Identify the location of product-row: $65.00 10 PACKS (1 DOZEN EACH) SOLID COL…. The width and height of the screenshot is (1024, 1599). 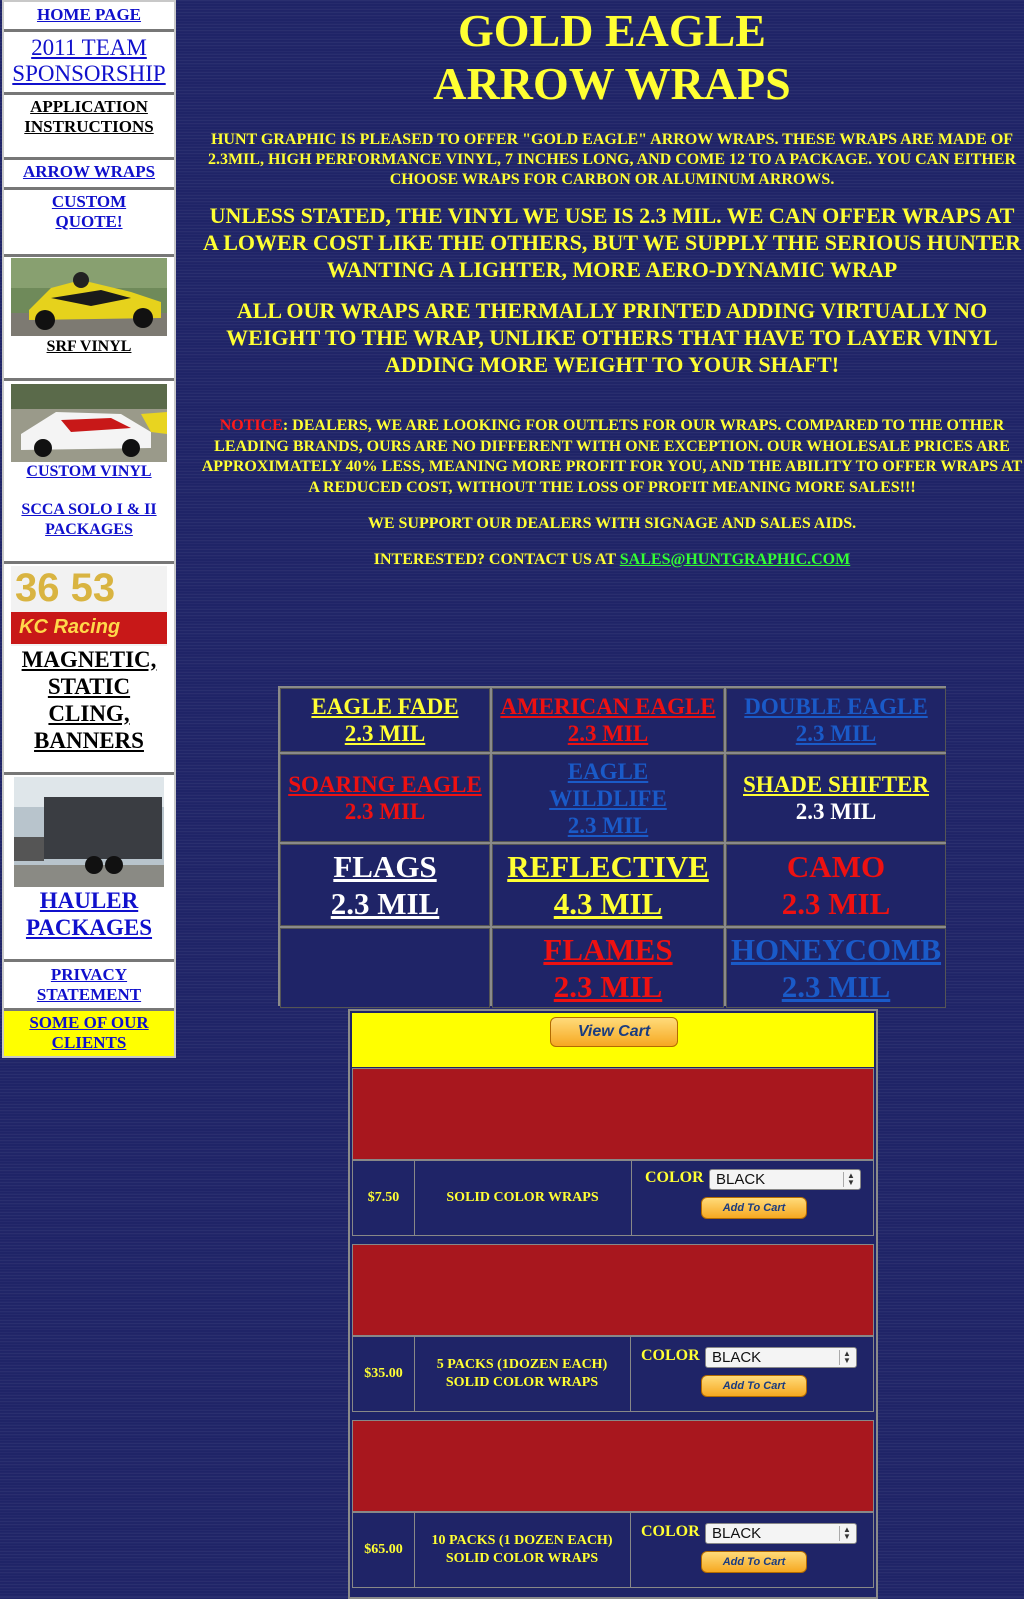
(613, 1550).